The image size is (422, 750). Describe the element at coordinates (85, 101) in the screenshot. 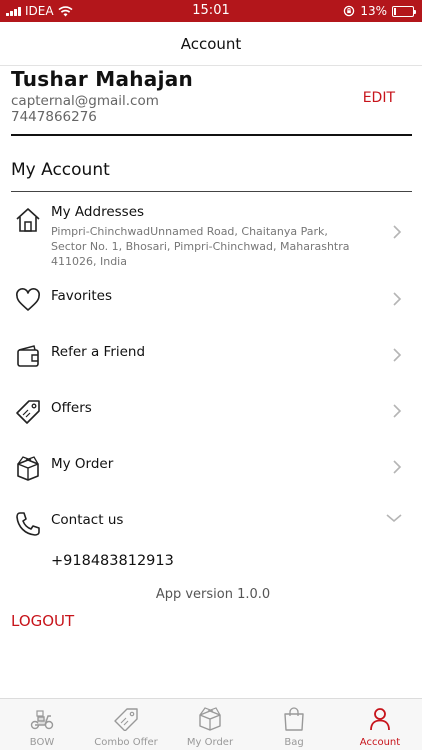

I see `profile-email: capternal@gmail.com` at that location.